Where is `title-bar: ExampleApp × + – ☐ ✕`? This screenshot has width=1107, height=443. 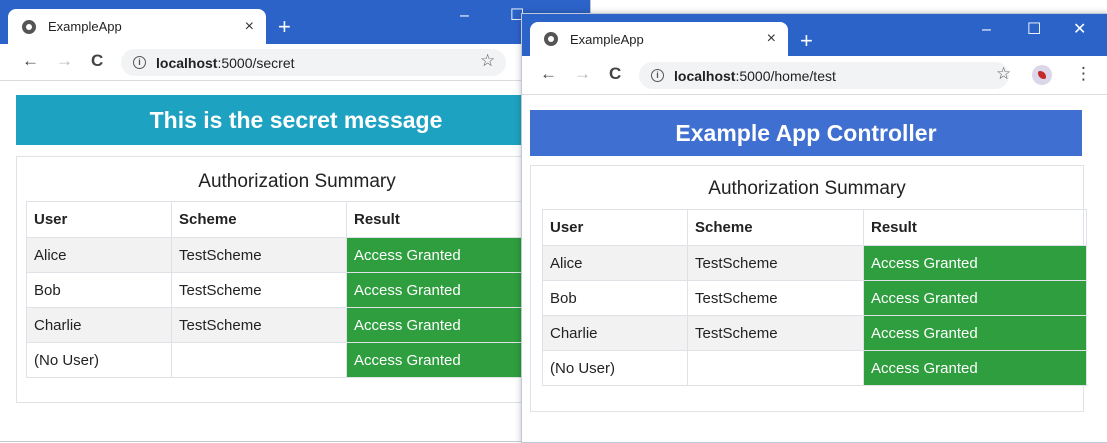 title-bar: ExampleApp × + – ☐ ✕ is located at coordinates (814, 35).